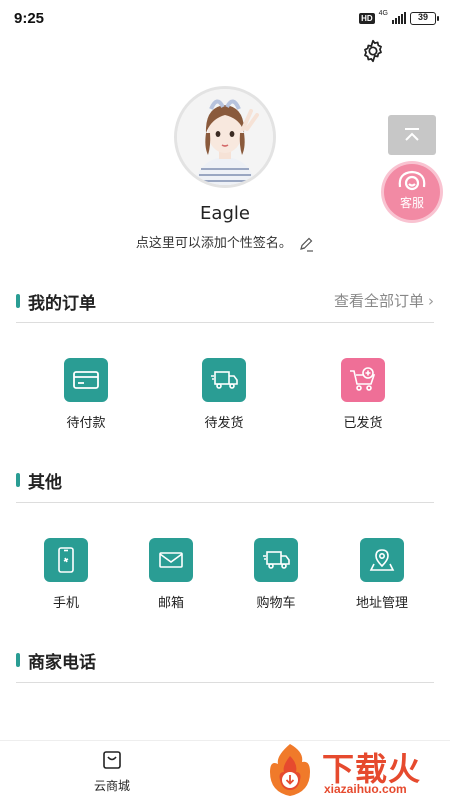 This screenshot has height=800, width=450. What do you see at coordinates (111, 786) in the screenshot?
I see `tab-home-label: 云商城` at bounding box center [111, 786].